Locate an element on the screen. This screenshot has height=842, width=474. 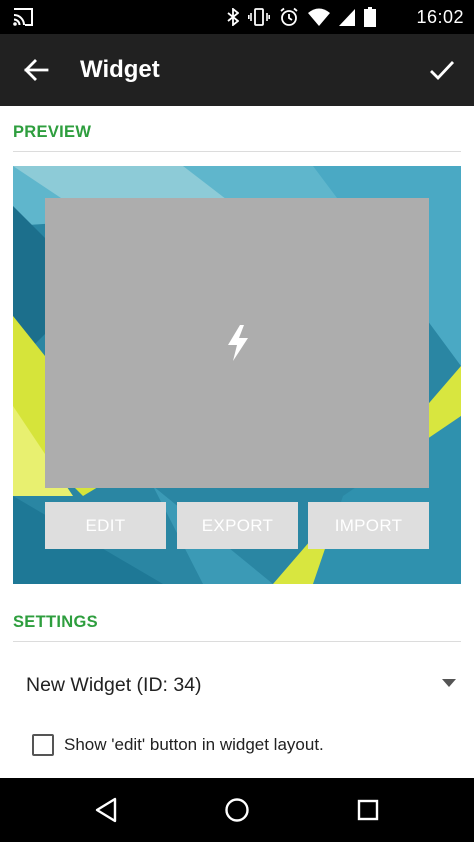
status-bar: 16:02 is located at coordinates (237, 17).